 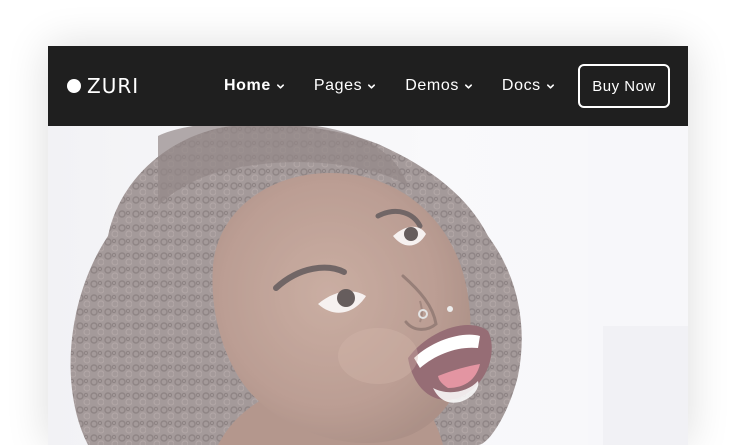 I want to click on nav-item-label: Docs, so click(x=521, y=85).